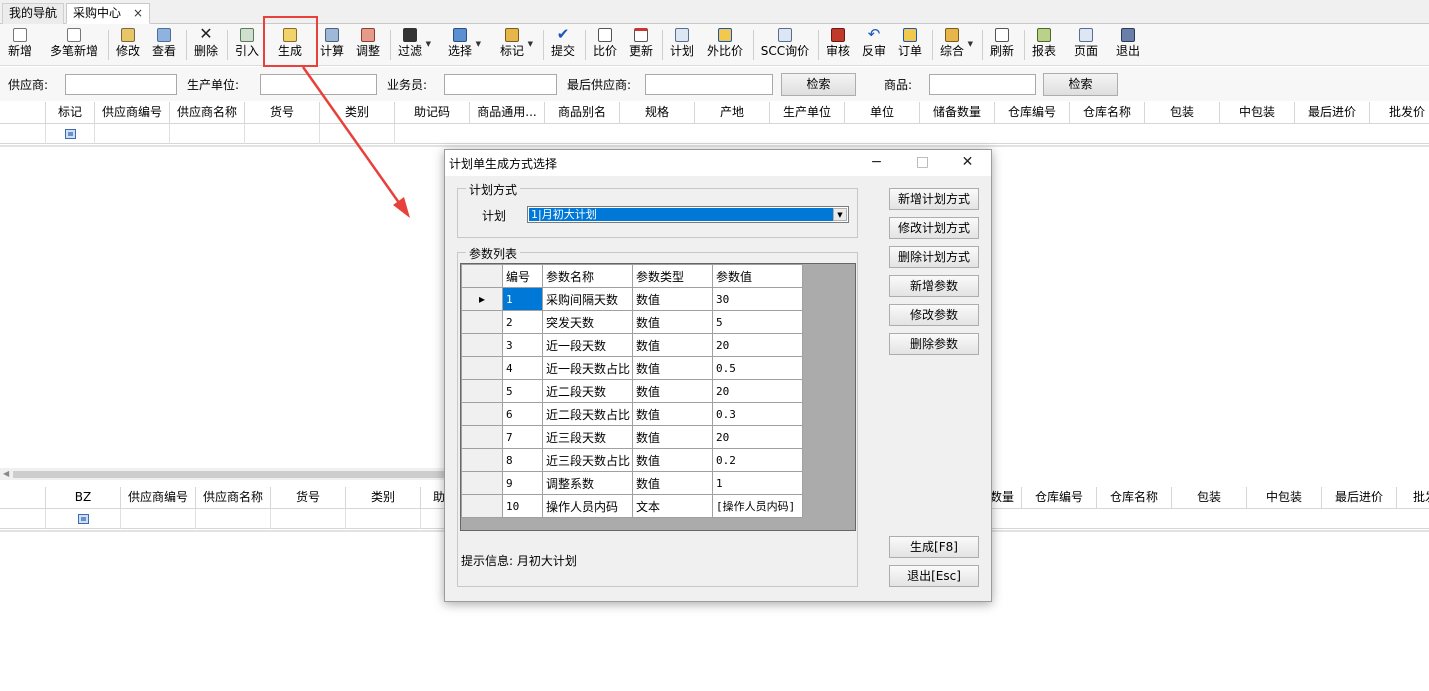 The width and height of the screenshot is (1429, 691). I want to click on audit-button: 审核, so click(838, 45).